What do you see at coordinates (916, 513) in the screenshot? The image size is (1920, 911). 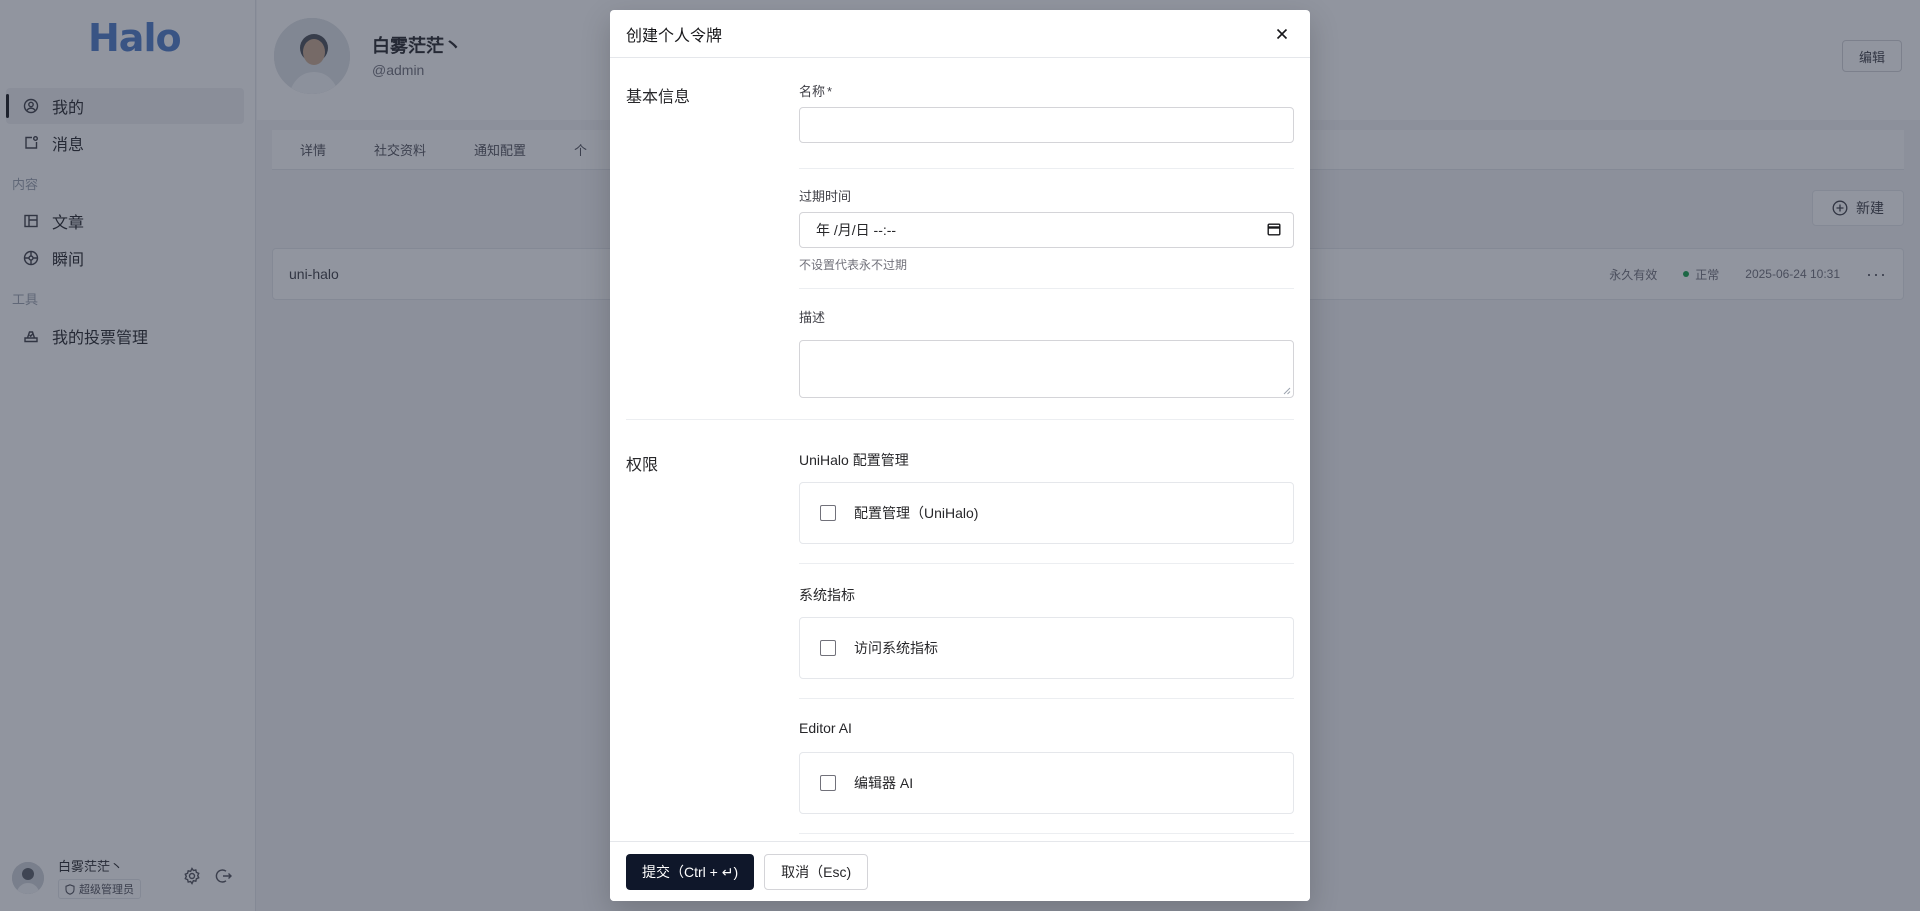 I see `checkbox-label: 配置管理（UniHalo)` at bounding box center [916, 513].